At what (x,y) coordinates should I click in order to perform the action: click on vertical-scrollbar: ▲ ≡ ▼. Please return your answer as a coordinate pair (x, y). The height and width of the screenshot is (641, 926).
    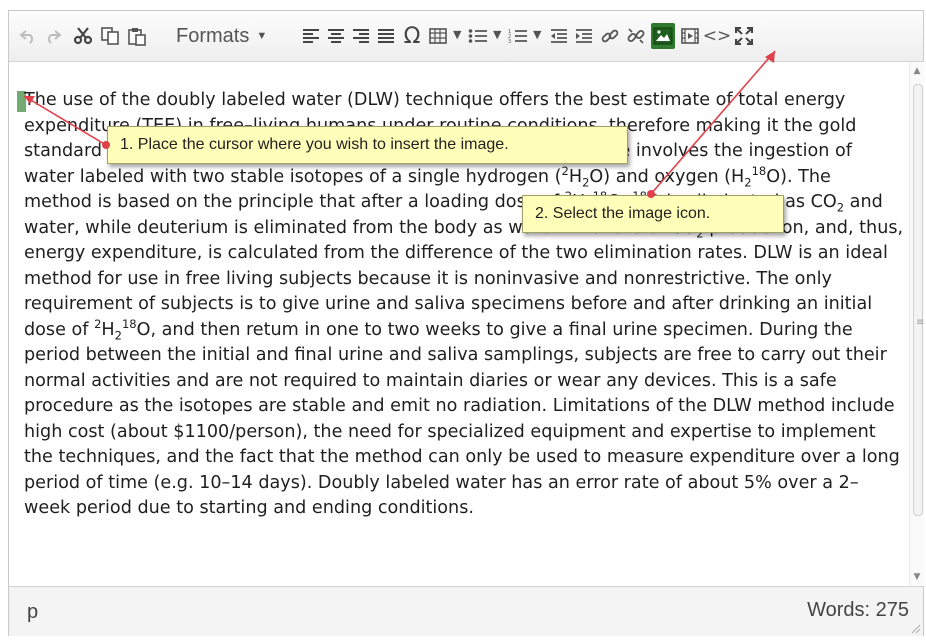
    Looking at the image, I should click on (916, 324).